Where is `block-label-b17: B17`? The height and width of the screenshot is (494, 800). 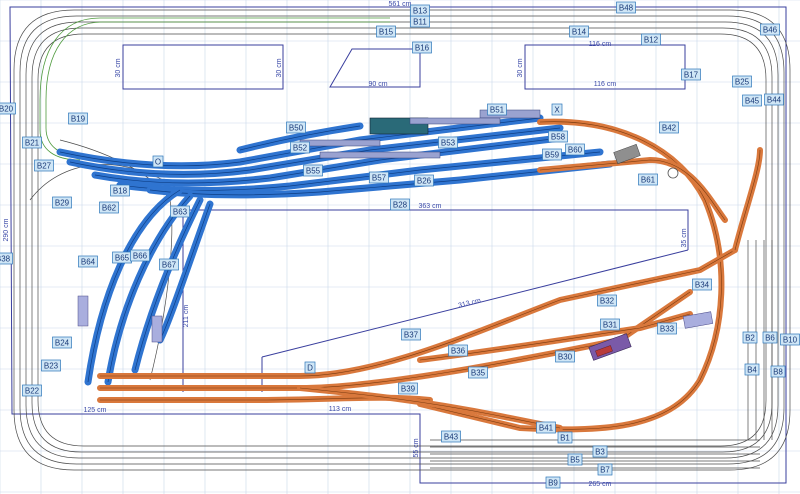
block-label-b17: B17 is located at coordinates (691, 74).